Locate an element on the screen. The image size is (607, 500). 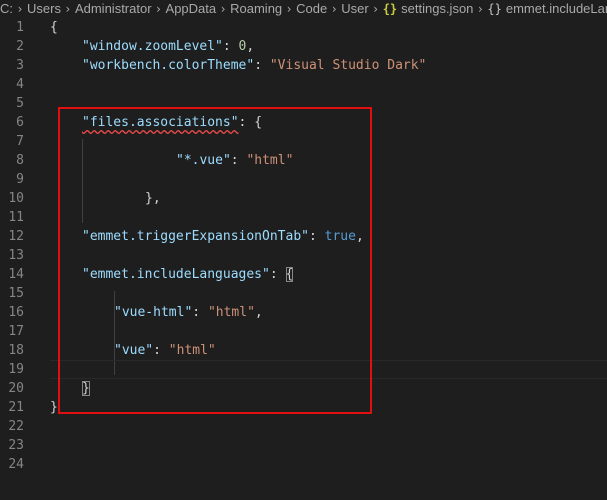
line-number: 11 is located at coordinates (12, 217).